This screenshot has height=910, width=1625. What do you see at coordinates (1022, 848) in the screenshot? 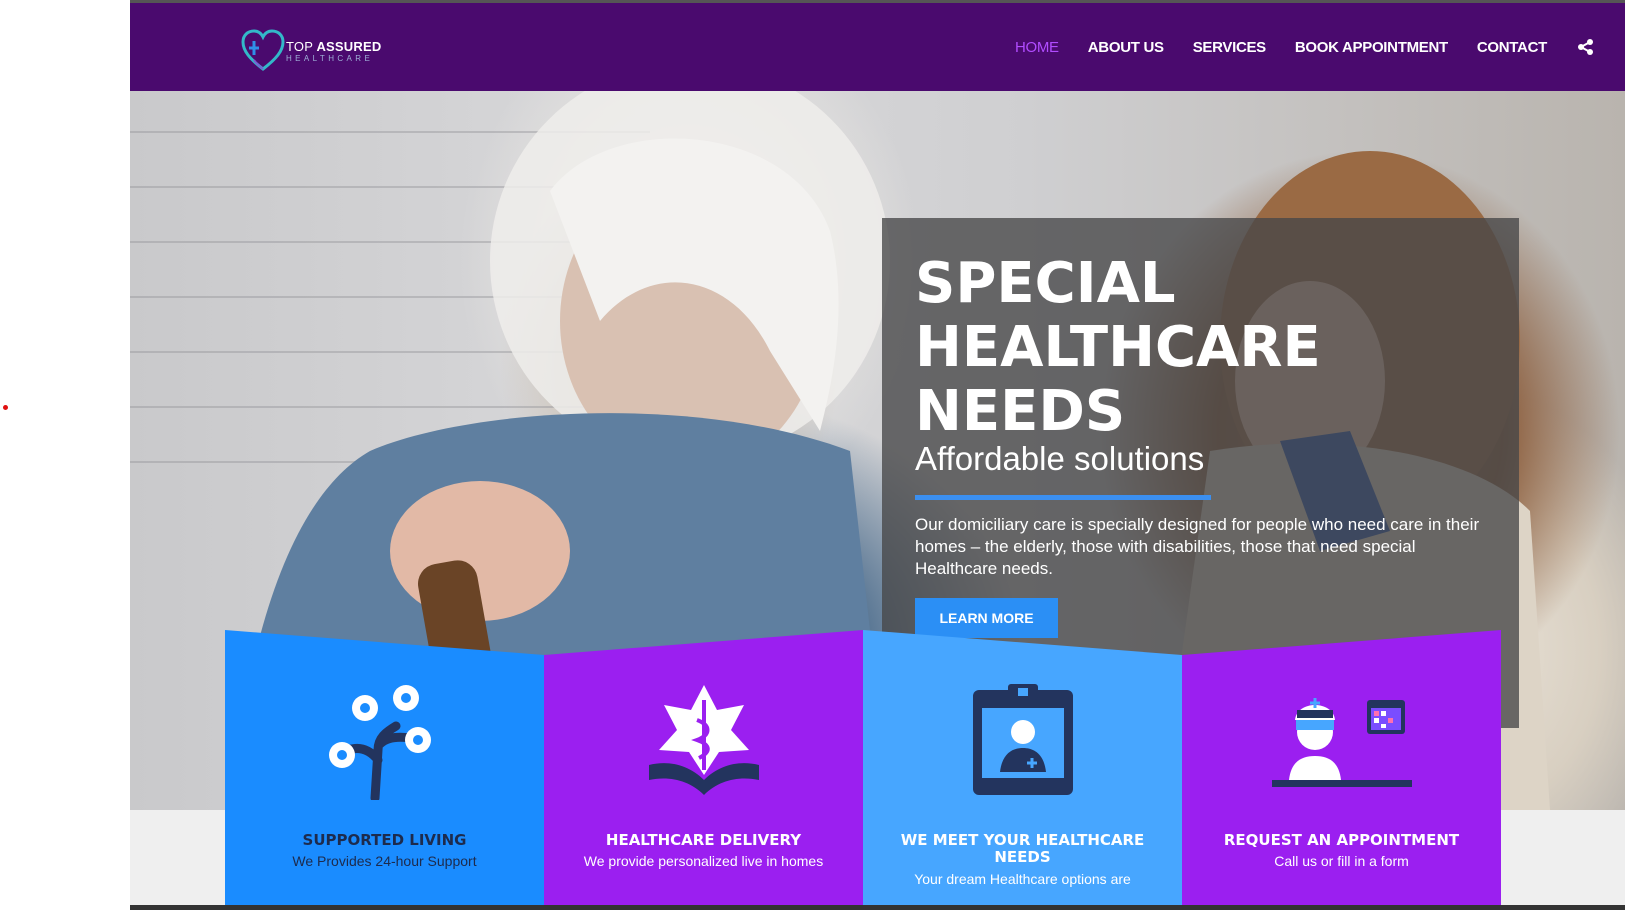
I see `card-title: WE MEET YOUR HEALTHCARE NEEDS` at bounding box center [1022, 848].